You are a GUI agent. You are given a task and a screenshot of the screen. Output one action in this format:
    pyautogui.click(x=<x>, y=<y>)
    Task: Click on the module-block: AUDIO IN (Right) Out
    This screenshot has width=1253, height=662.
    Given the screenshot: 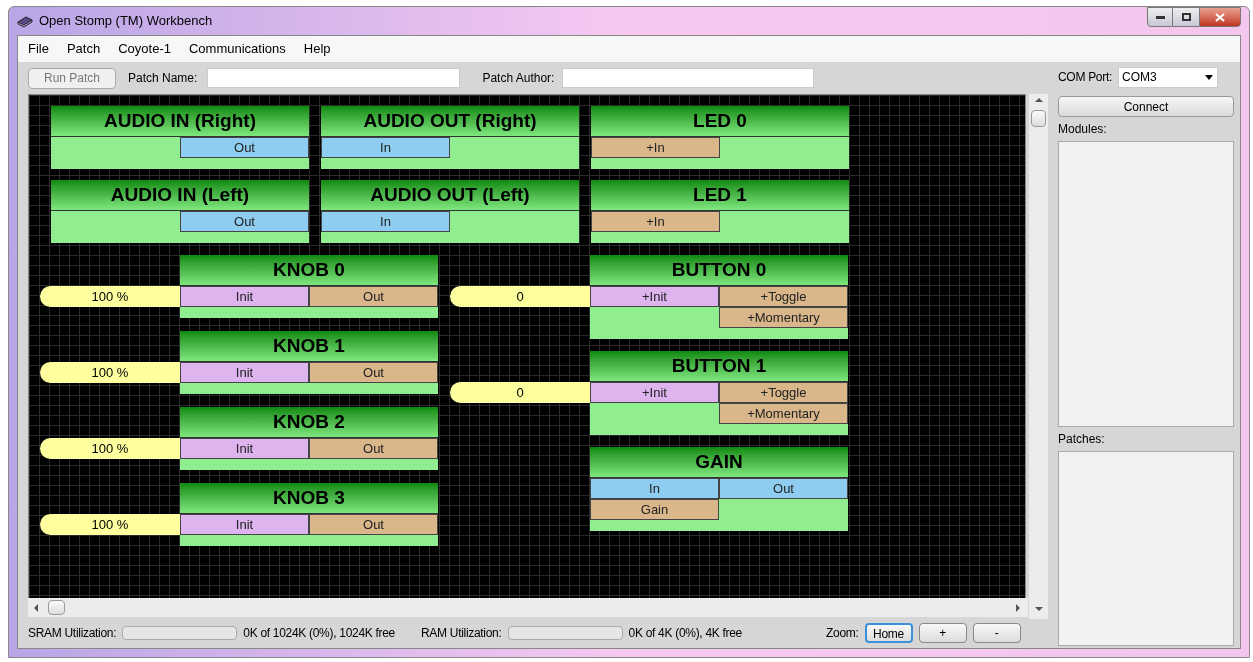 What is the action you would take?
    pyautogui.click(x=180, y=137)
    